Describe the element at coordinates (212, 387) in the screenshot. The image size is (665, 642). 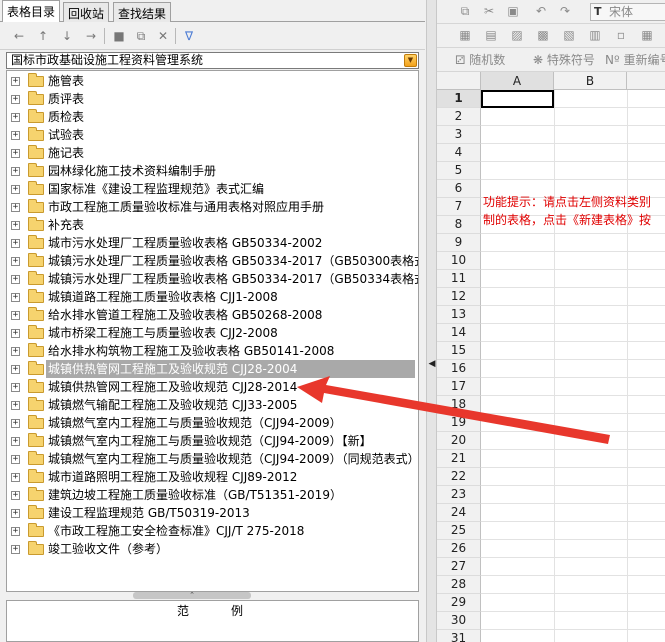
I see `tree-item: + 城镇供热管网工程施工及验收规范 CJJ28-2014` at that location.